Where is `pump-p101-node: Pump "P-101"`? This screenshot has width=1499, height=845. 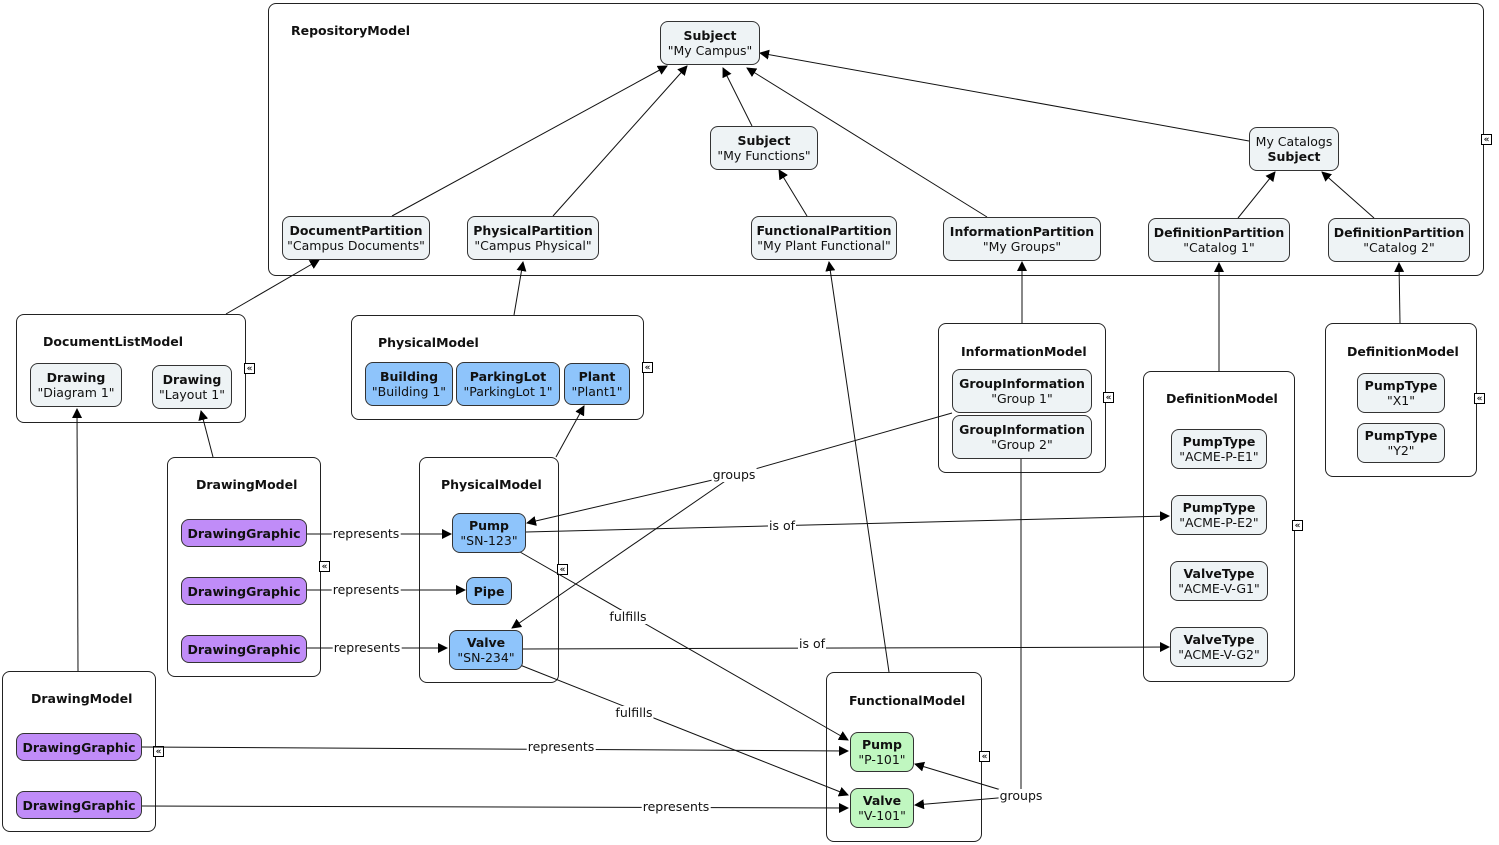 pump-p101-node: Pump "P-101" is located at coordinates (882, 752).